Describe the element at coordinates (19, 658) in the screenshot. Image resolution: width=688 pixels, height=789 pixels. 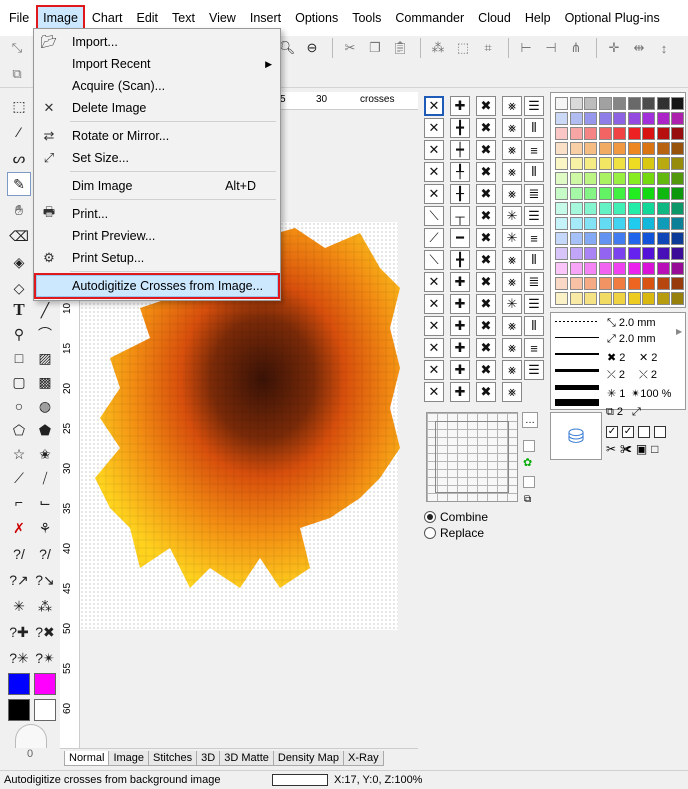
I see `auto-sparkle-icon: ?✳` at that location.